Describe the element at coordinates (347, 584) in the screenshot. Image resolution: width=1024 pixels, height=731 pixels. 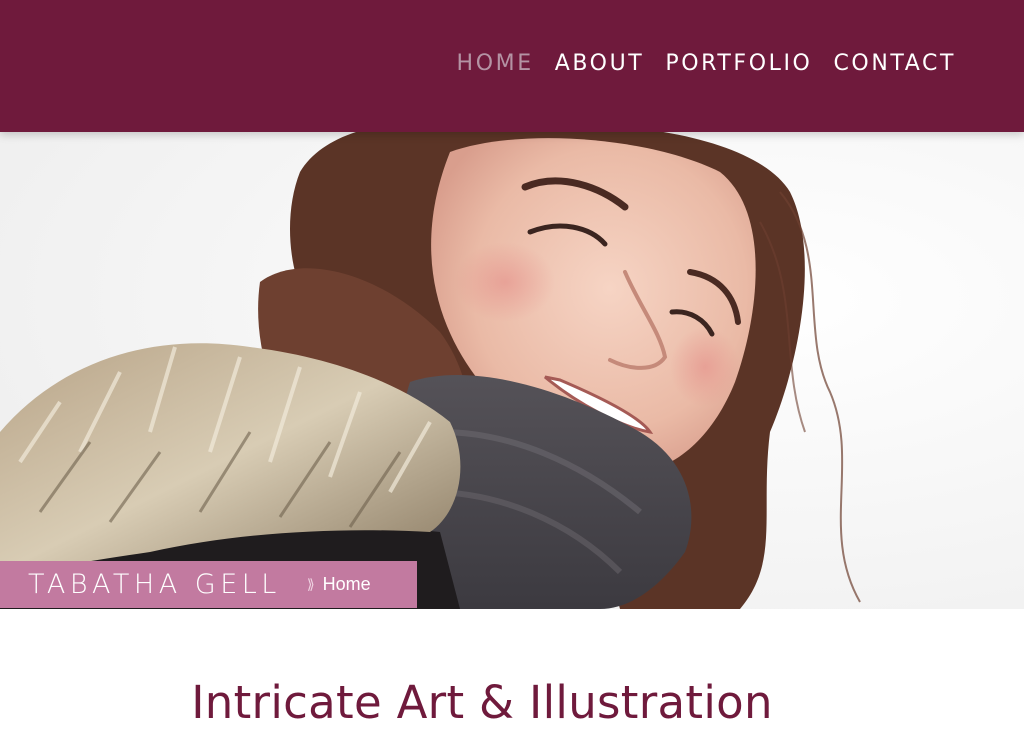
I see `breadcrumb-home-link: Home` at that location.